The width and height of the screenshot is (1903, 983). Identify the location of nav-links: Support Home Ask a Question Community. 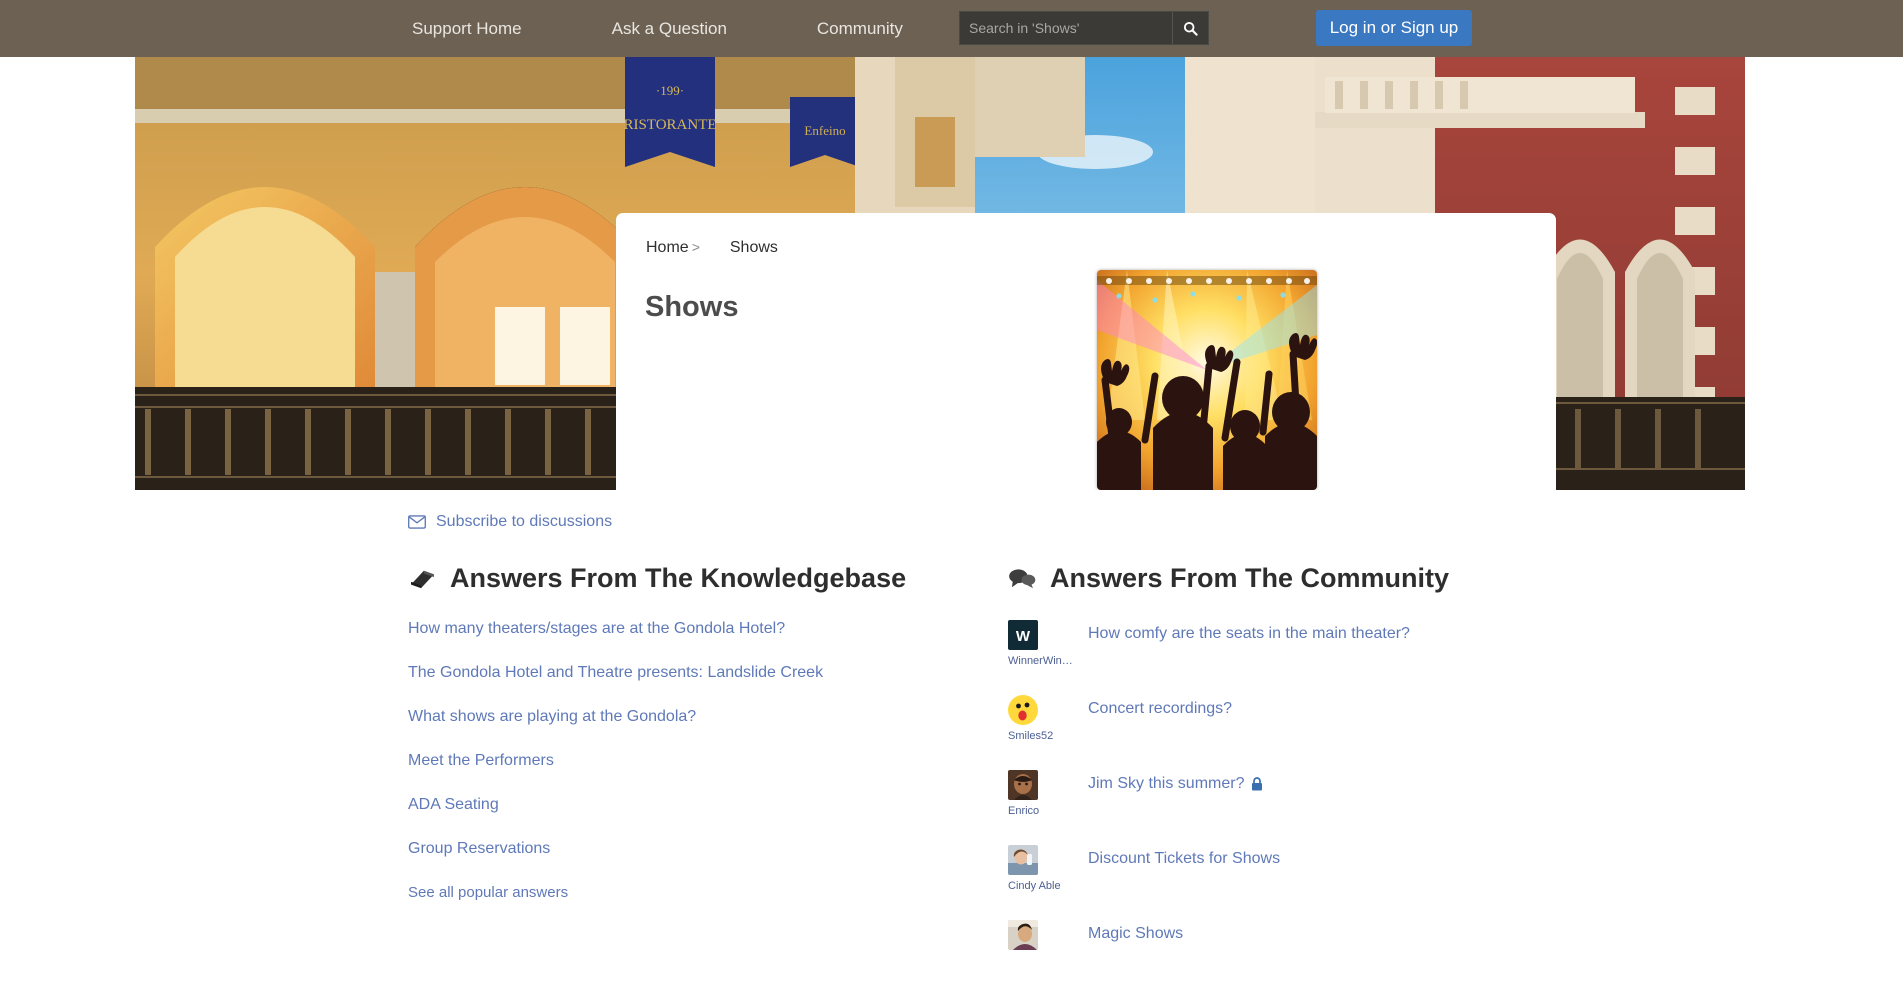
(657, 29).